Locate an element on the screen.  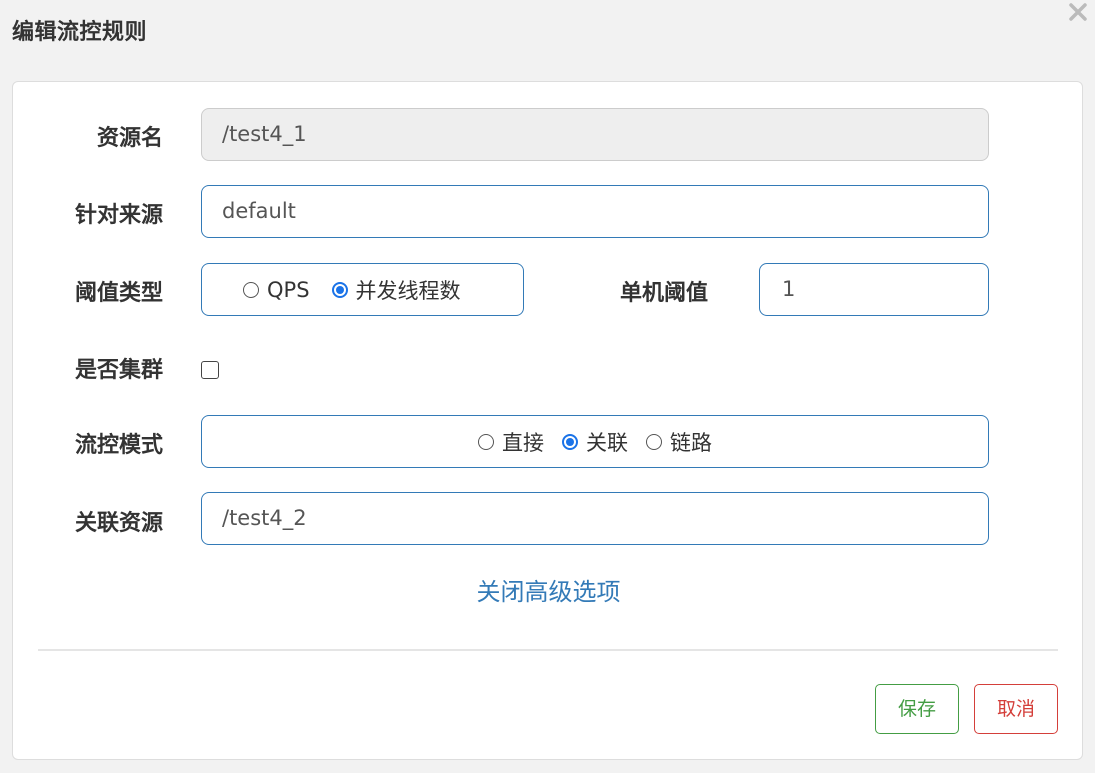
control-mode-radio-group: 直接 关联 链路 is located at coordinates (595, 441).